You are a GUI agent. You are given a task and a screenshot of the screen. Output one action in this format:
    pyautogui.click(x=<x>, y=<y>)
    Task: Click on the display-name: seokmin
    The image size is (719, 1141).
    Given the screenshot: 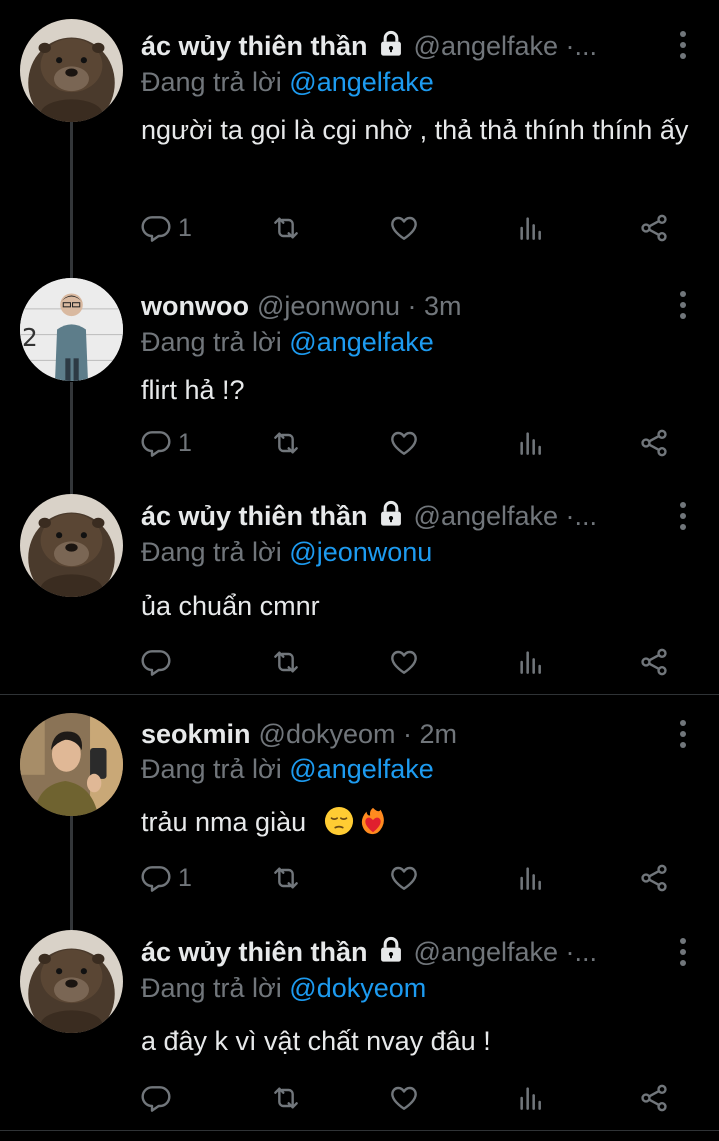 What is the action you would take?
    pyautogui.click(x=196, y=734)
    